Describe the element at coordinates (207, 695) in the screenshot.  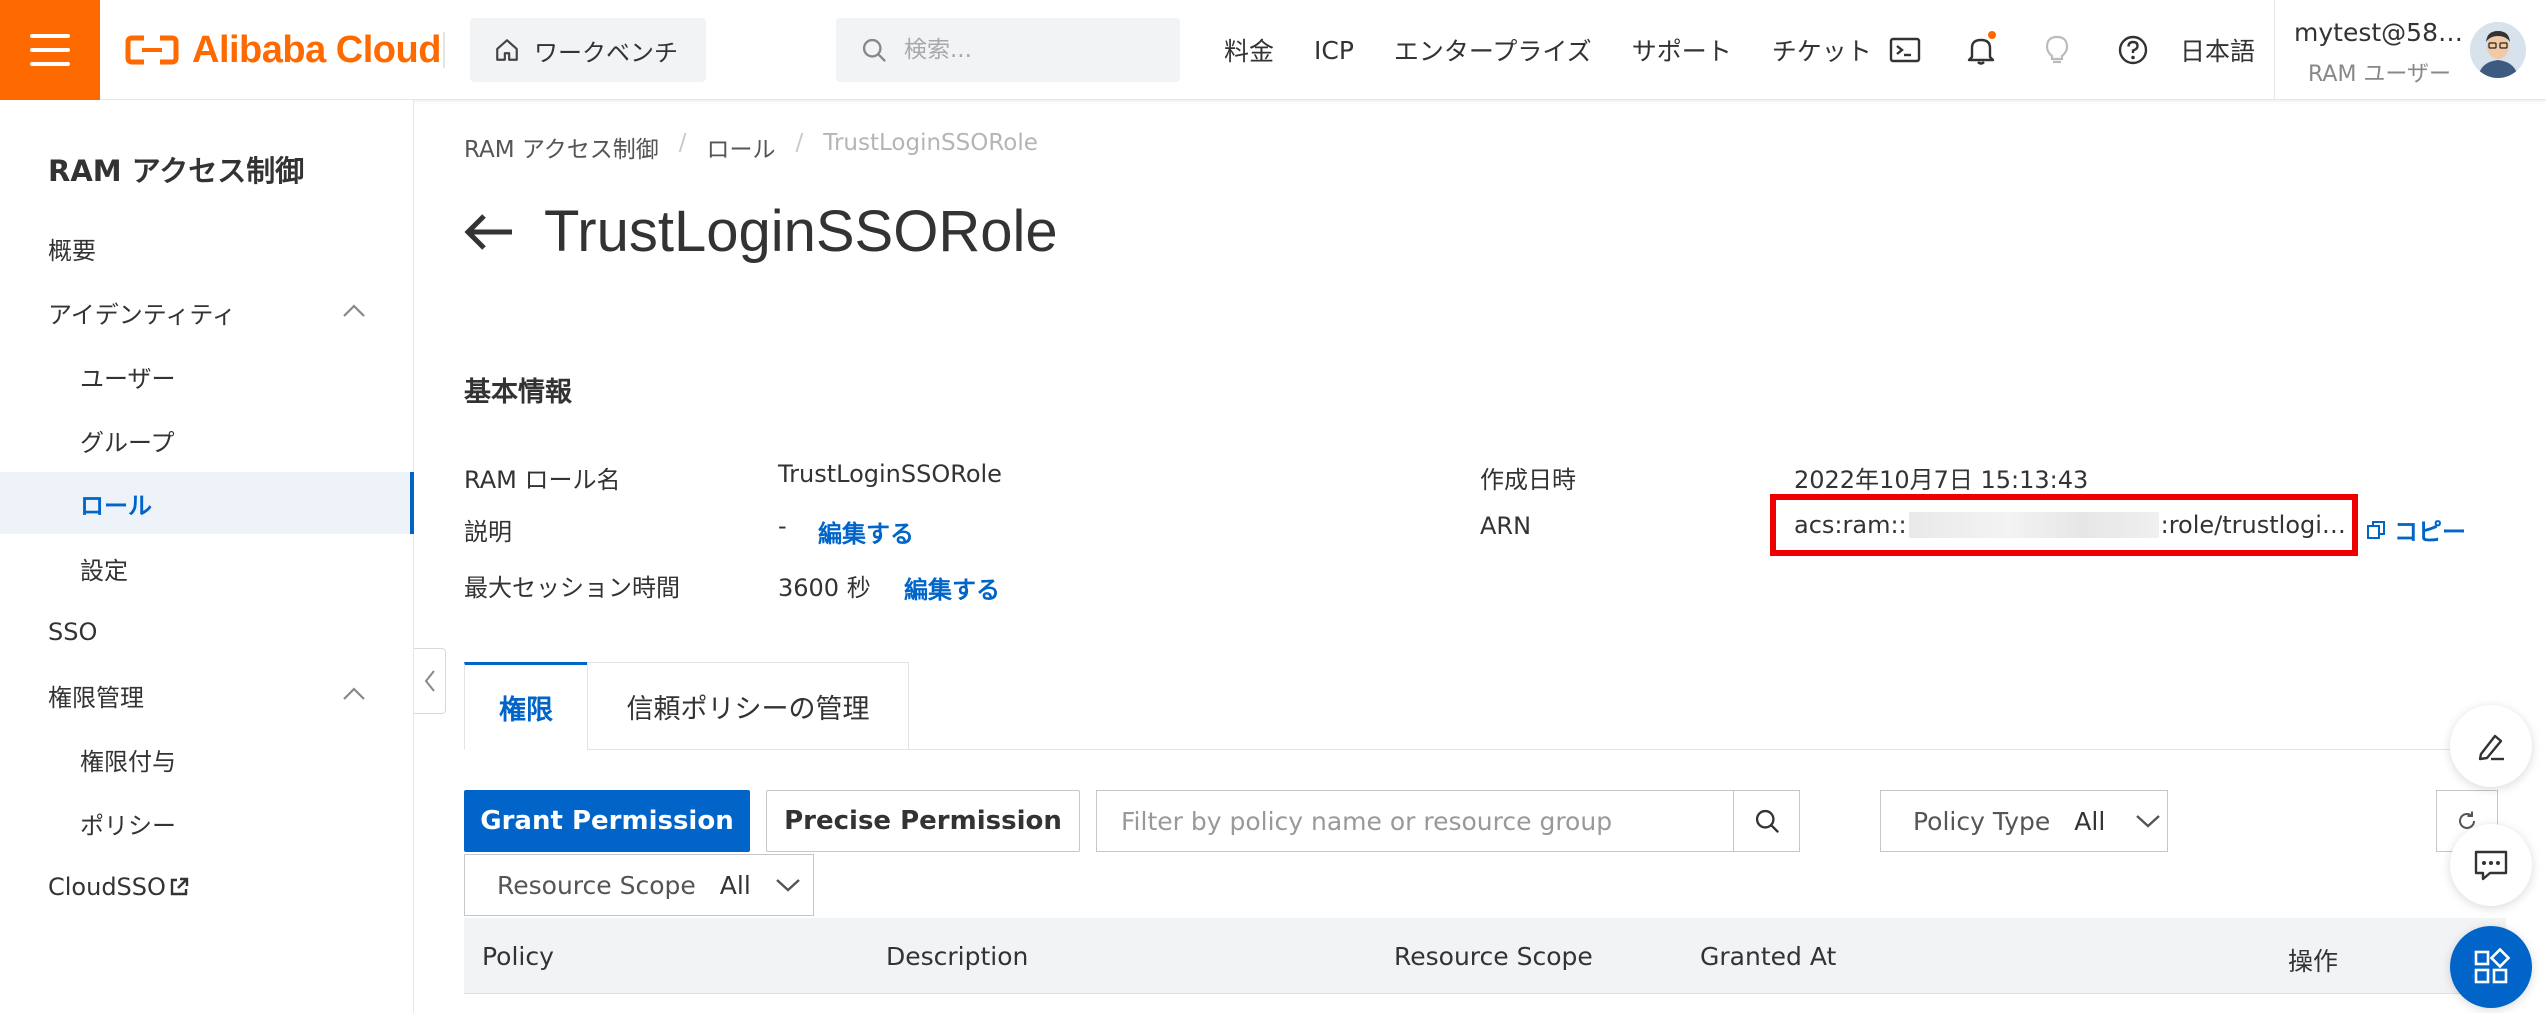
I see `sidebar-item-permission-management: 権限管理` at that location.